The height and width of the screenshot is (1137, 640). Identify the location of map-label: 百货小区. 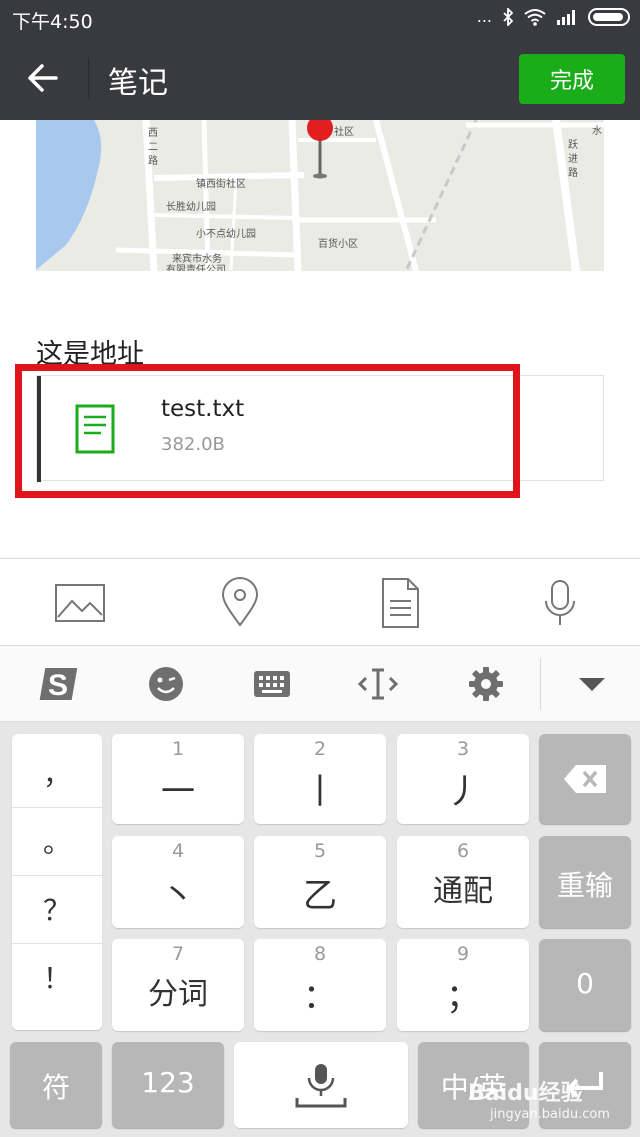
(338, 244).